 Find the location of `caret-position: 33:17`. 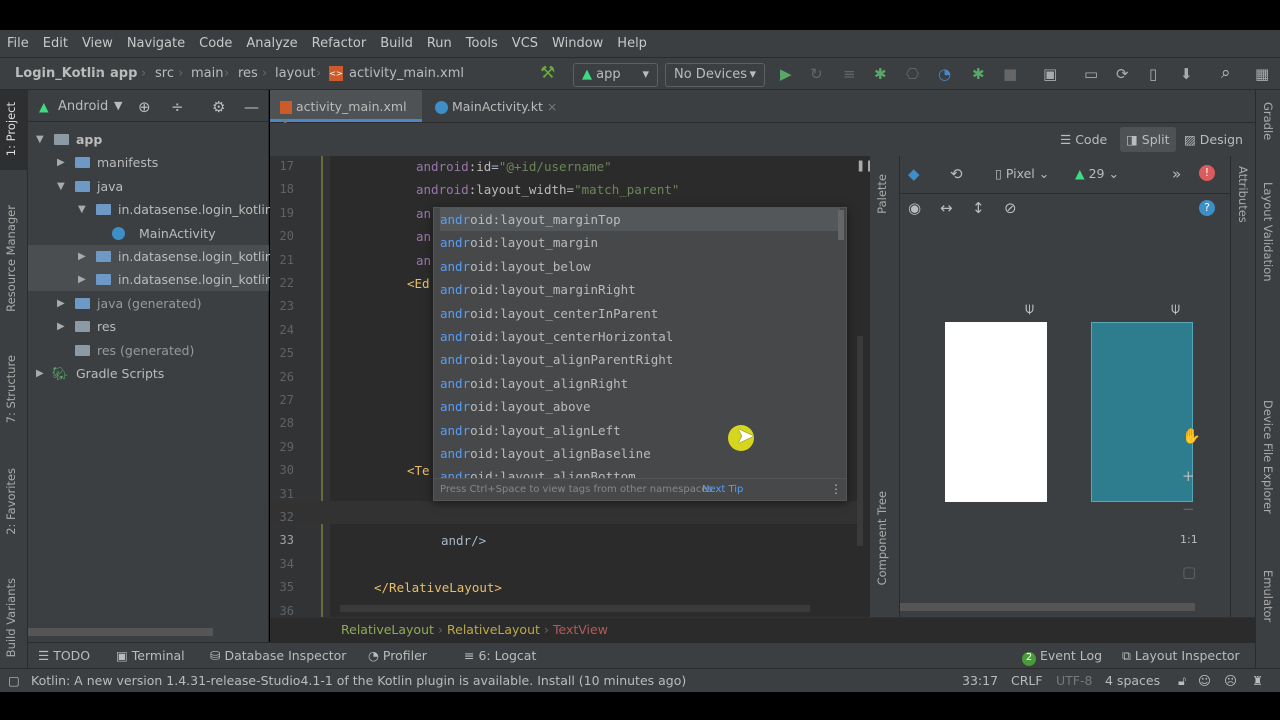

caret-position: 33:17 is located at coordinates (980, 680).